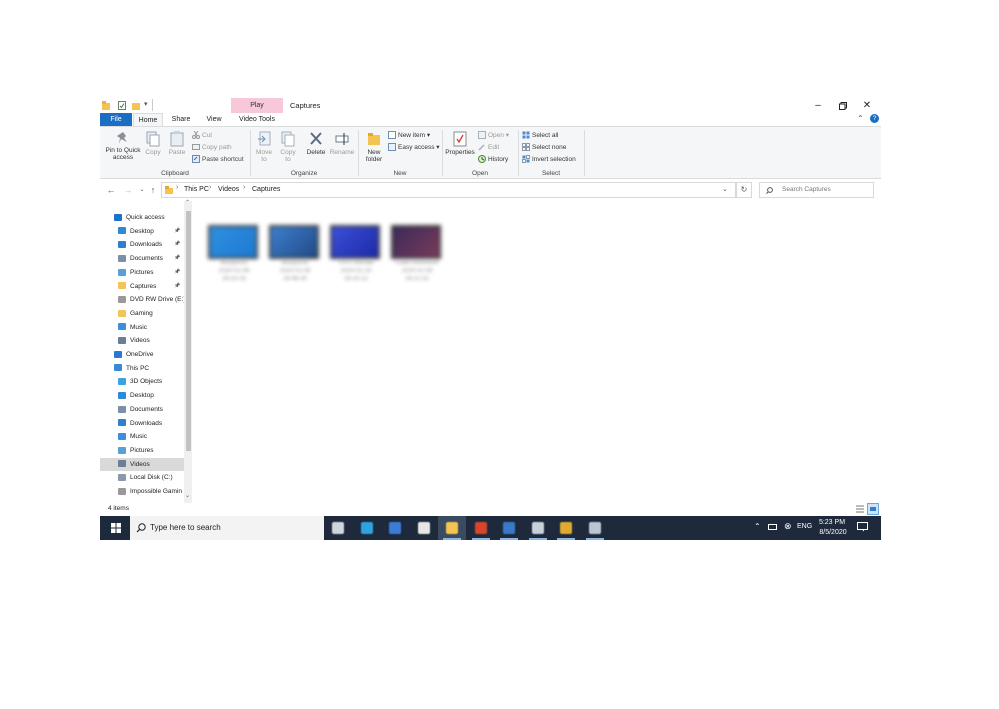 The height and width of the screenshot is (709, 999). I want to click on breadcrumb-captures: Captures, so click(266, 189).